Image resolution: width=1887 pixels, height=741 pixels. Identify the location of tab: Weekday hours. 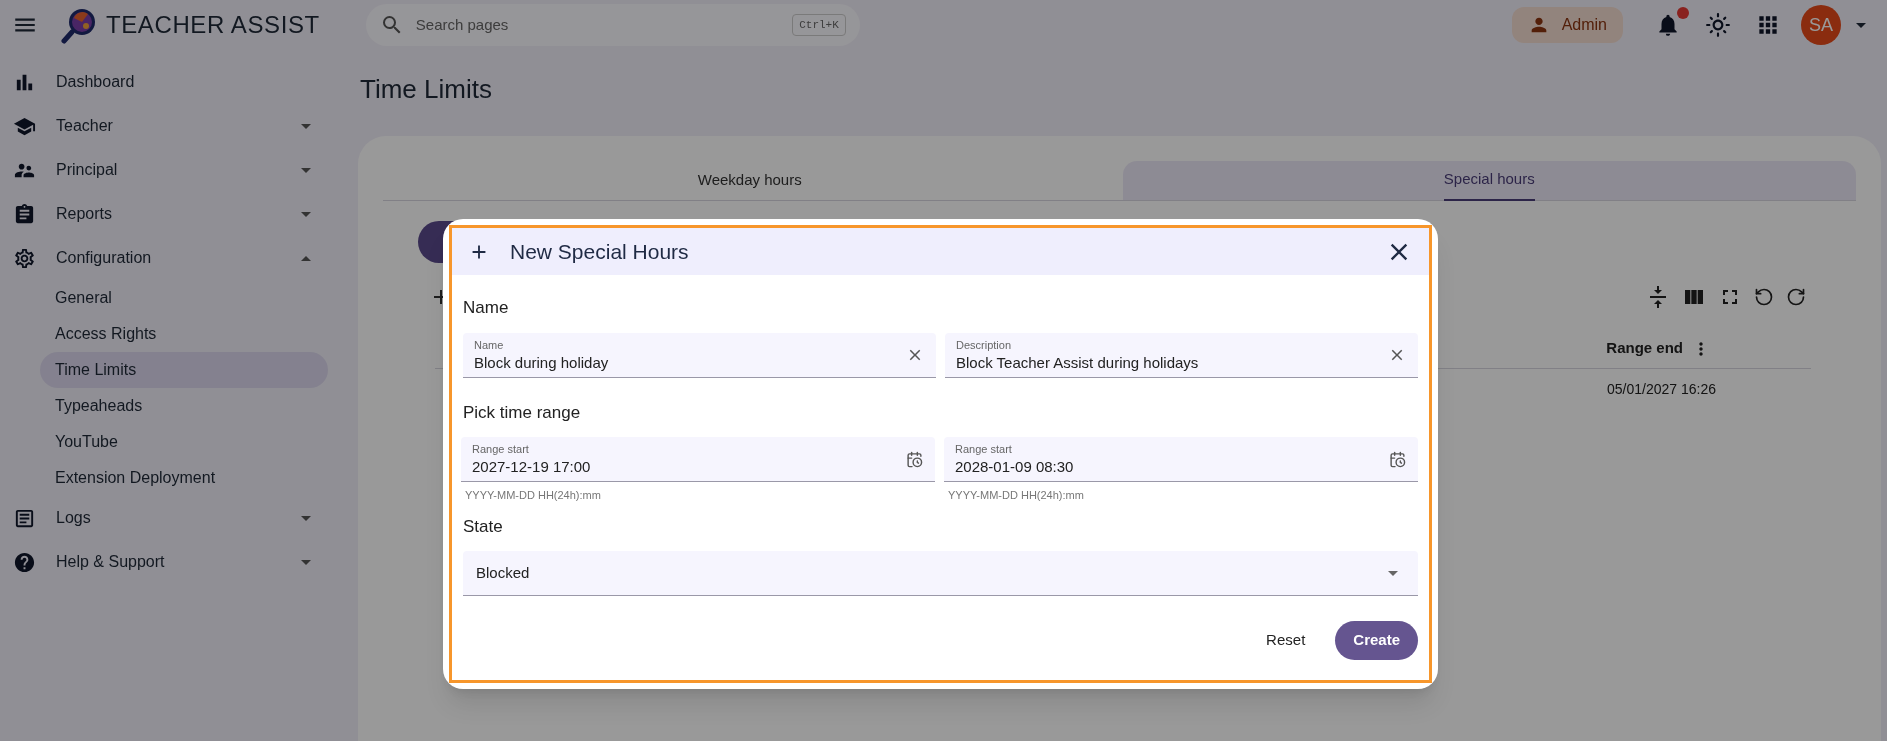
(750, 180).